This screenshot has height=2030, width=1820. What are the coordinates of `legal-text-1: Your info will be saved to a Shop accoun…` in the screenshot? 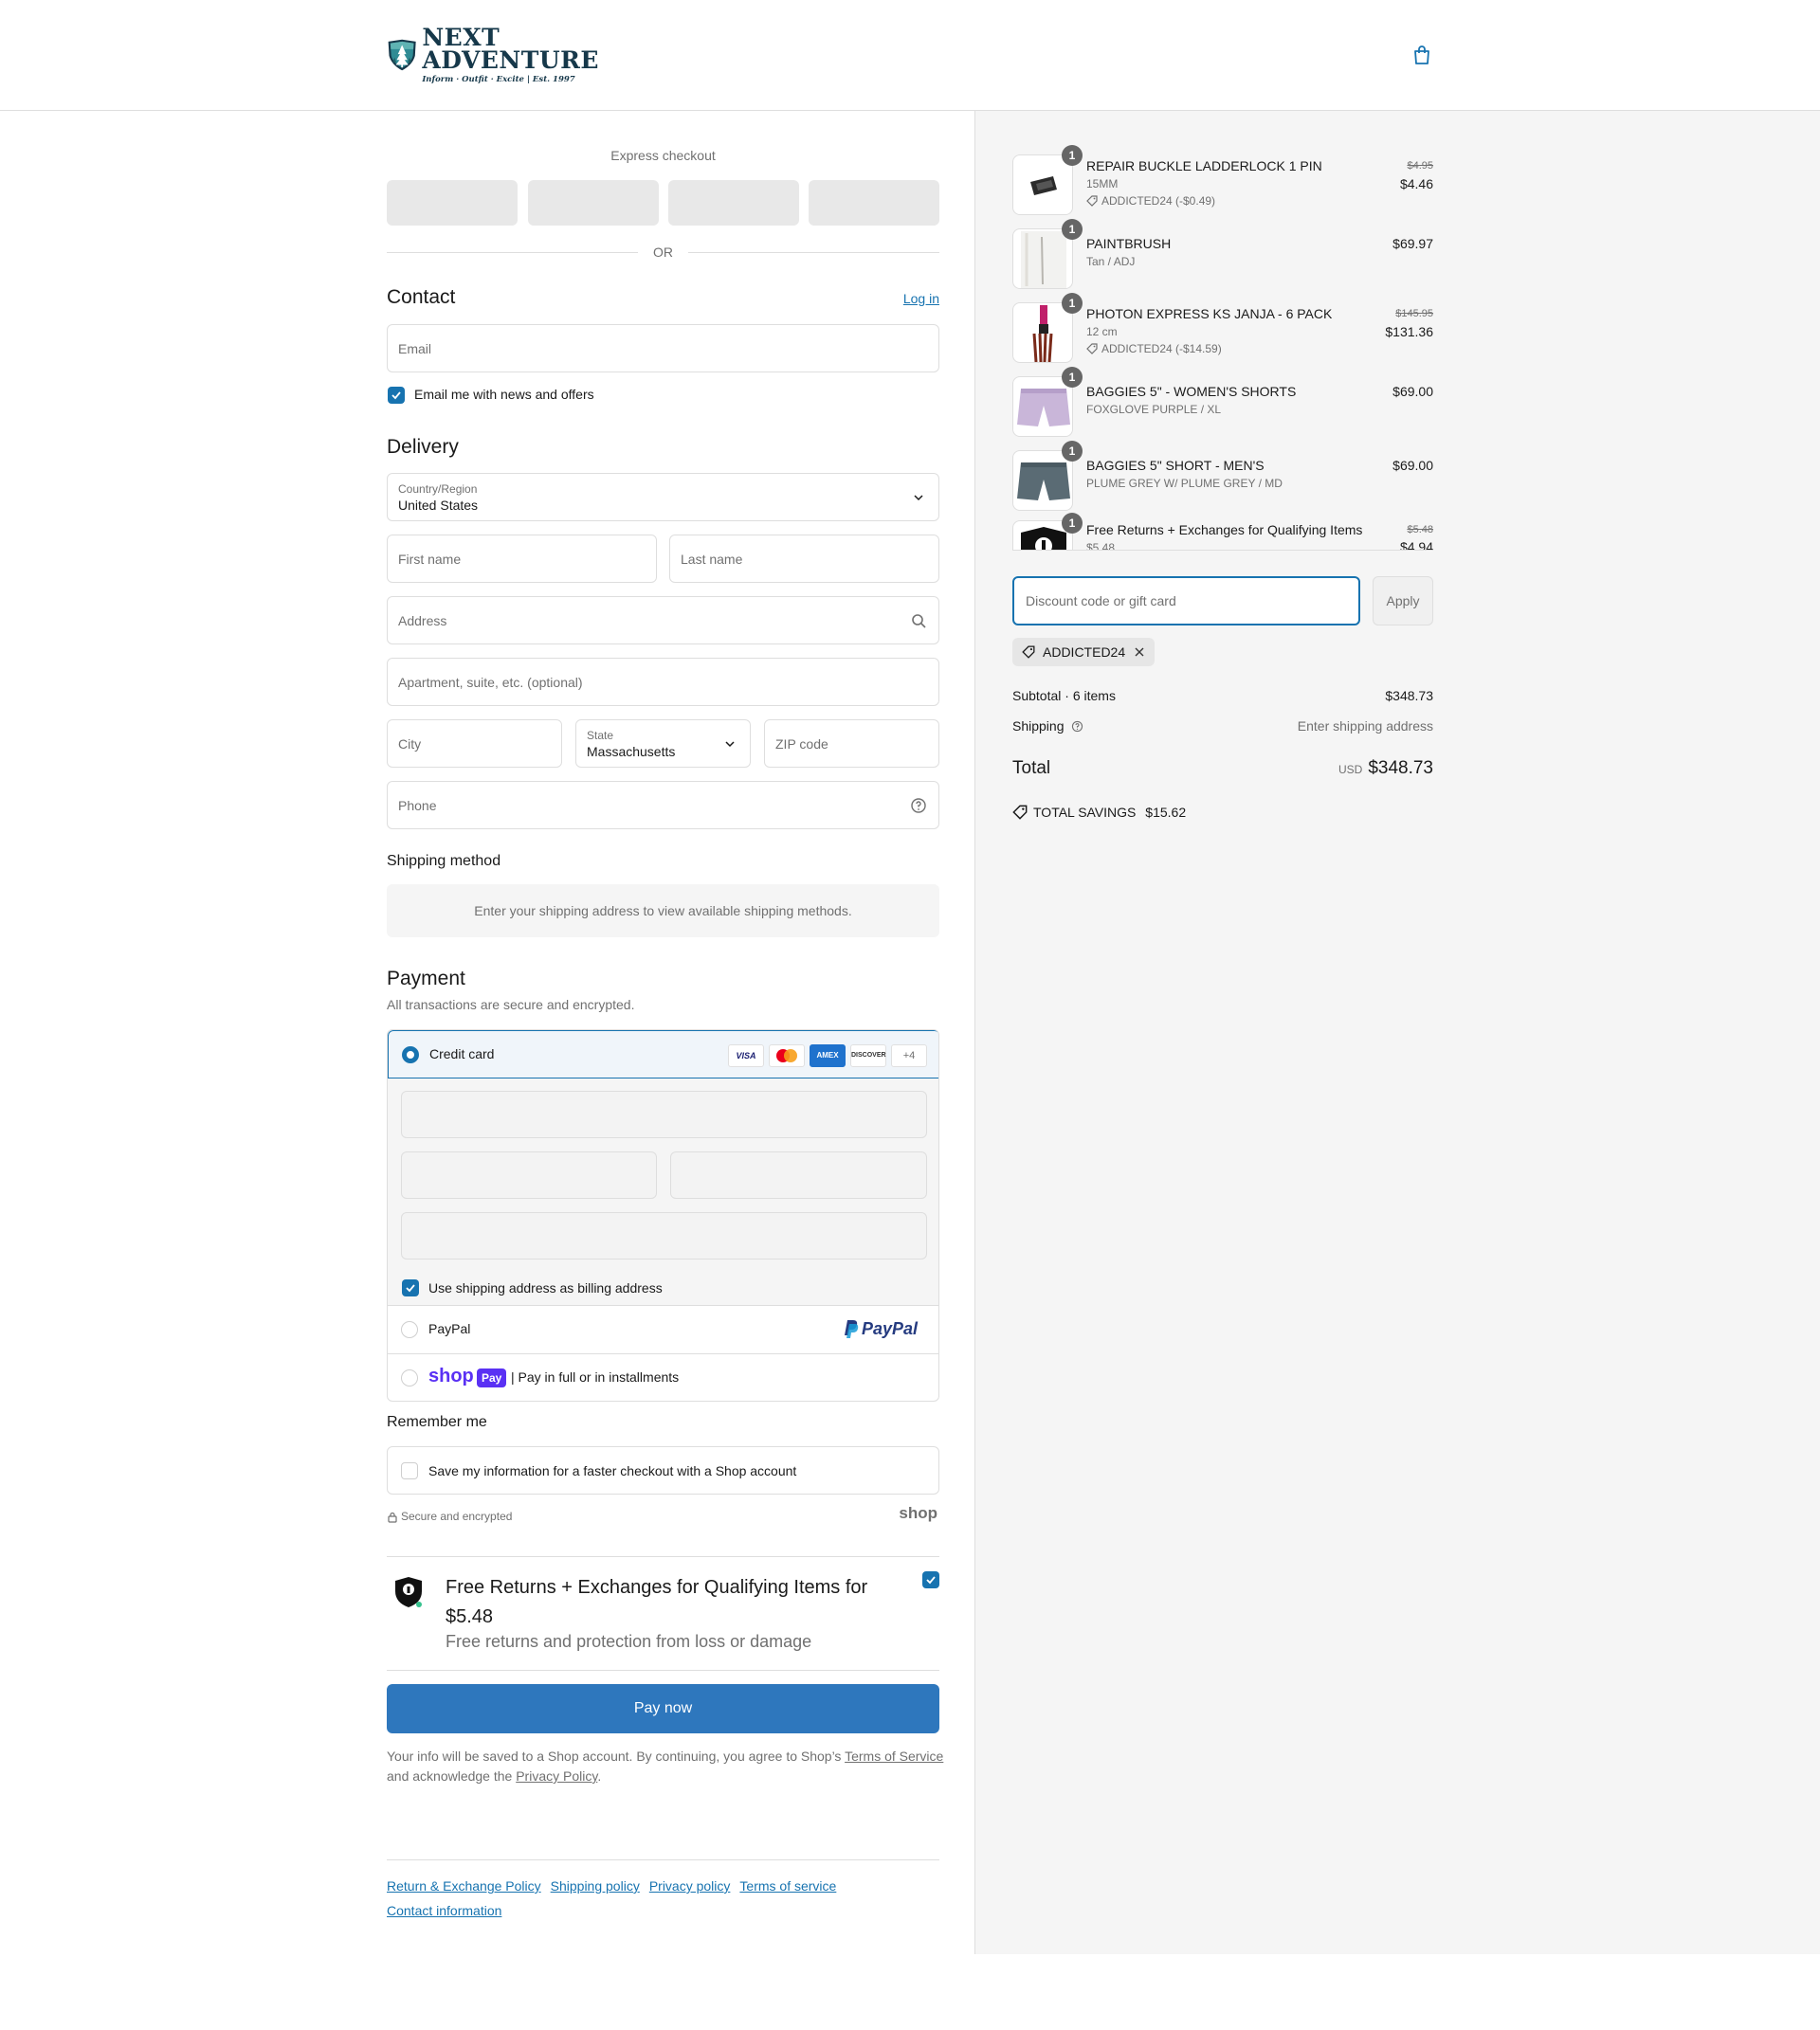 It's located at (616, 1757).